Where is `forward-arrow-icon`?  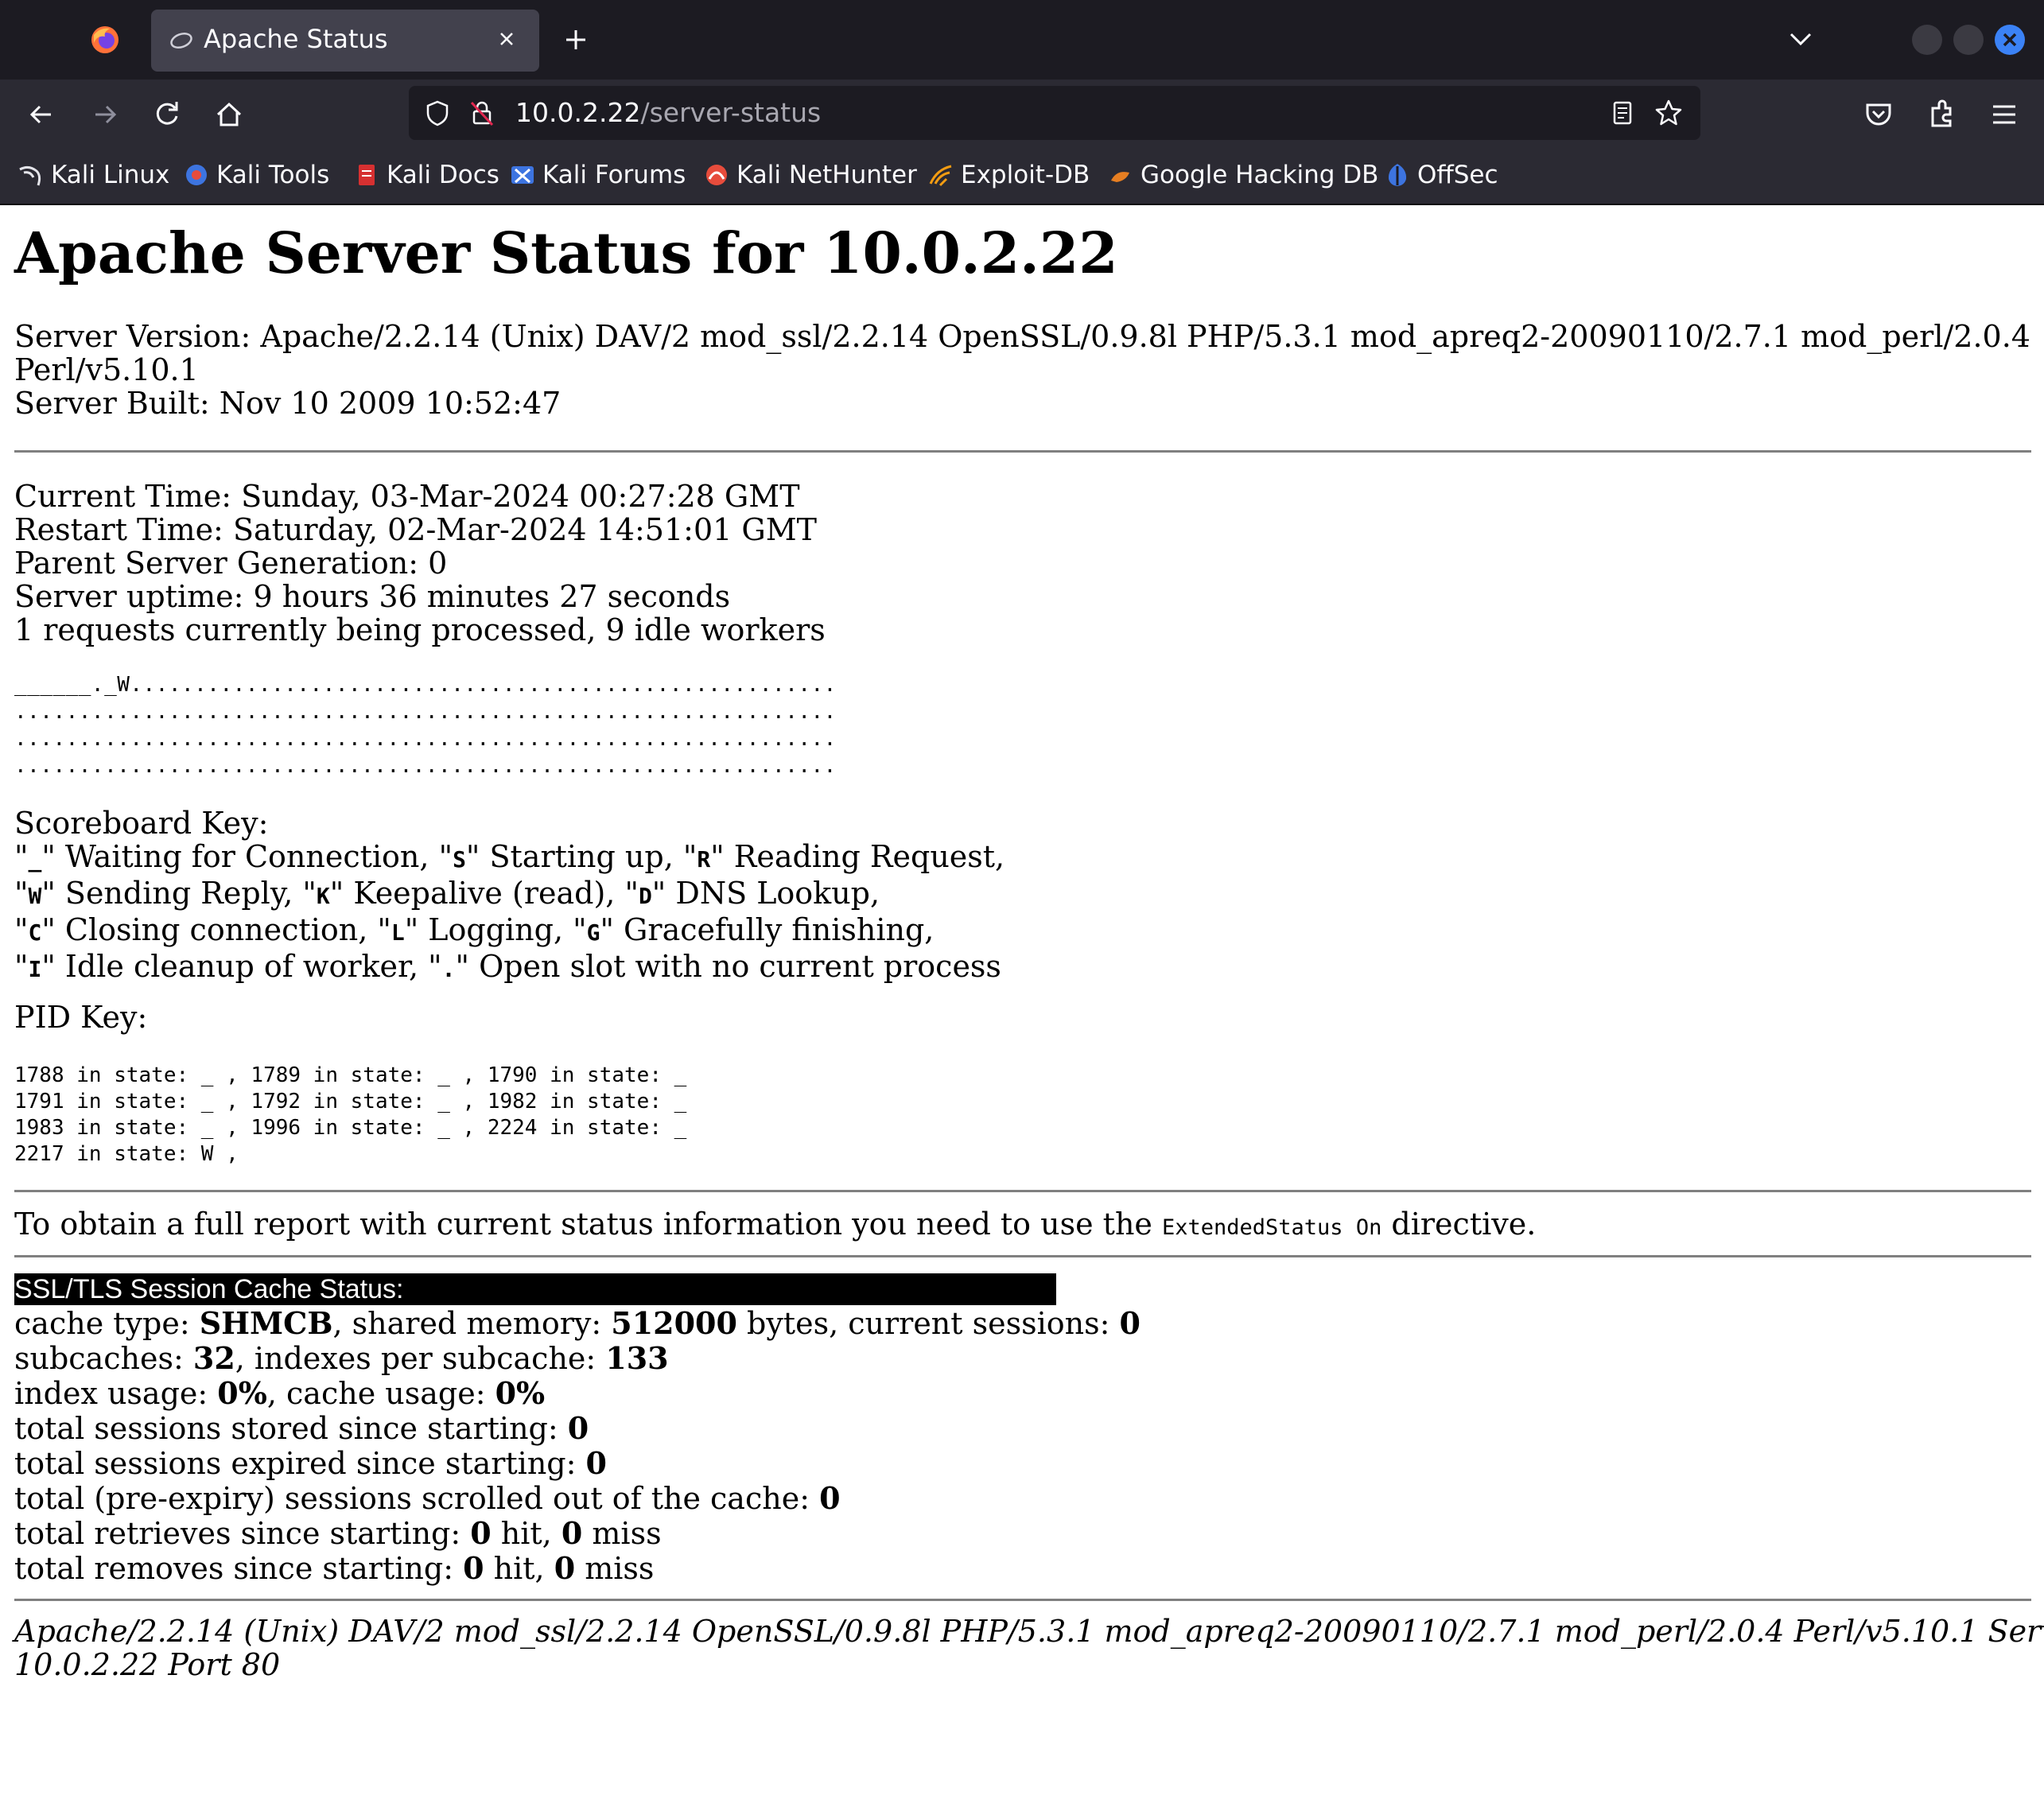
forward-arrow-icon is located at coordinates (104, 114).